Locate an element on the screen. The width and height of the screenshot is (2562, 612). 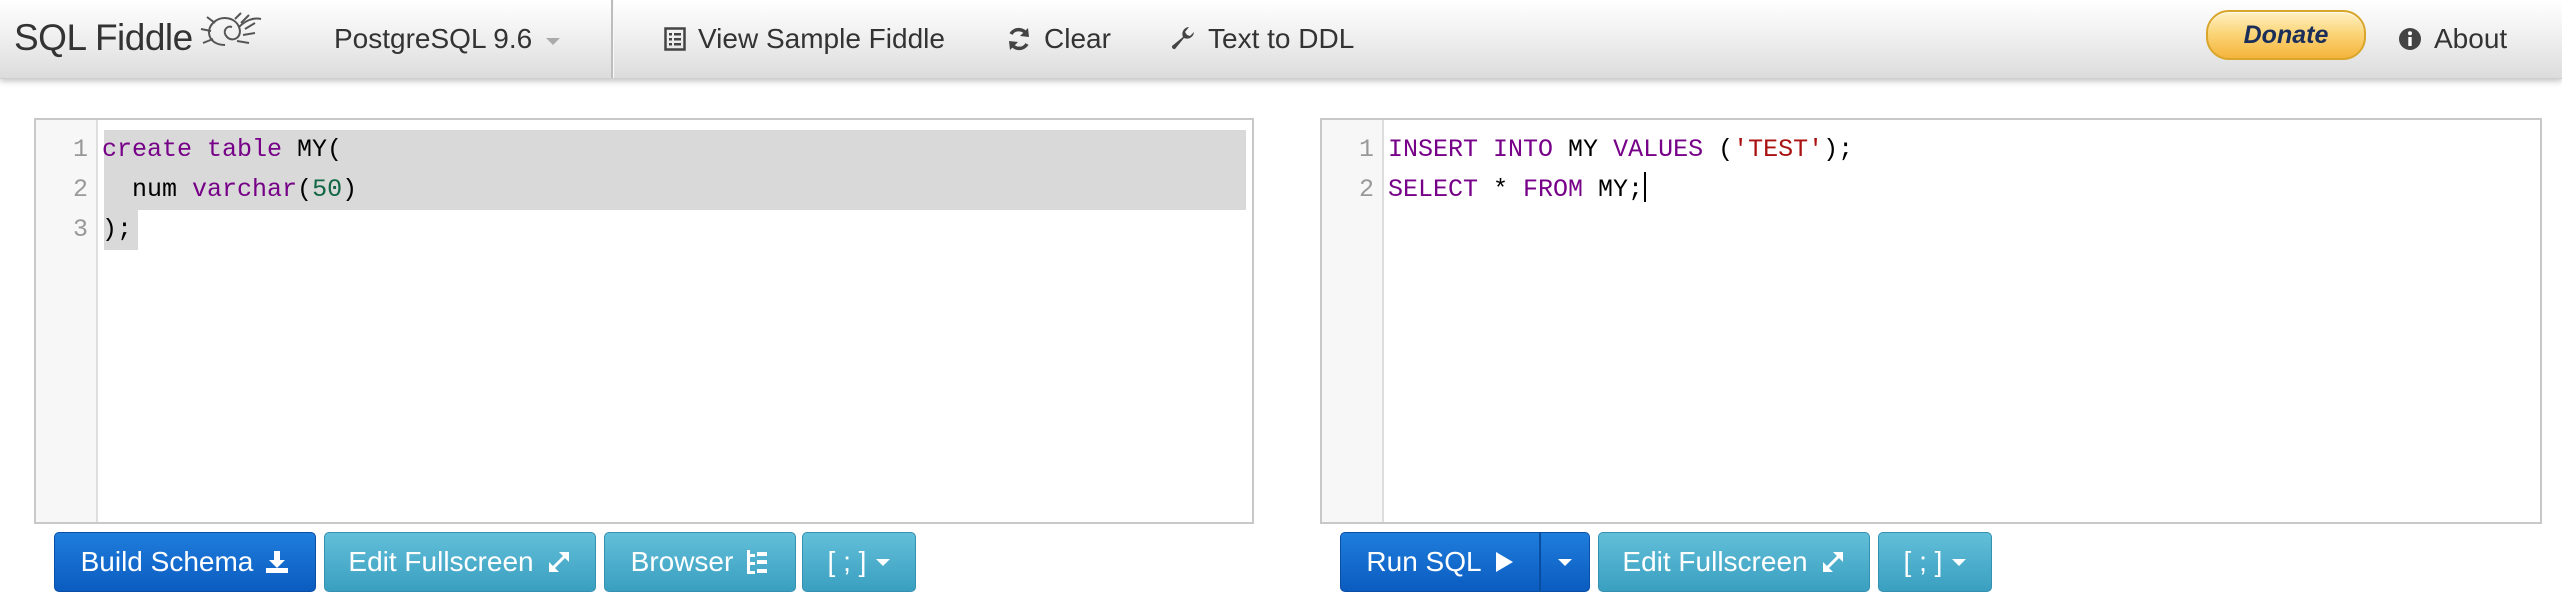
code-line: create table MY( is located at coordinates (222, 150).